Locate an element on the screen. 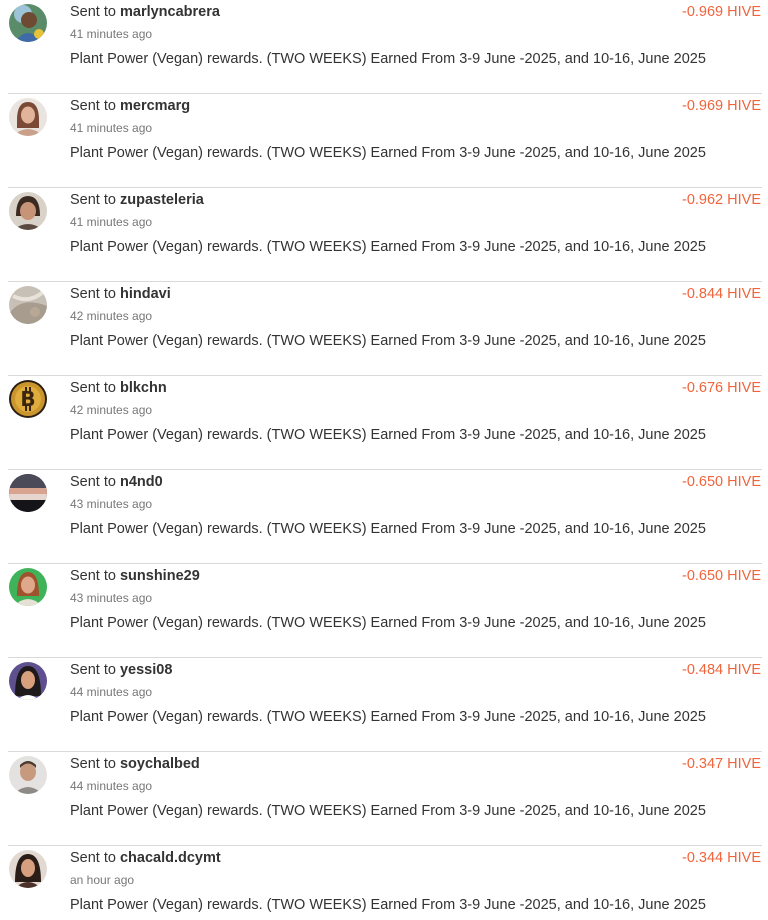 This screenshot has width=768, height=920. recipient-line: Sent to soychalbed is located at coordinates (135, 764).